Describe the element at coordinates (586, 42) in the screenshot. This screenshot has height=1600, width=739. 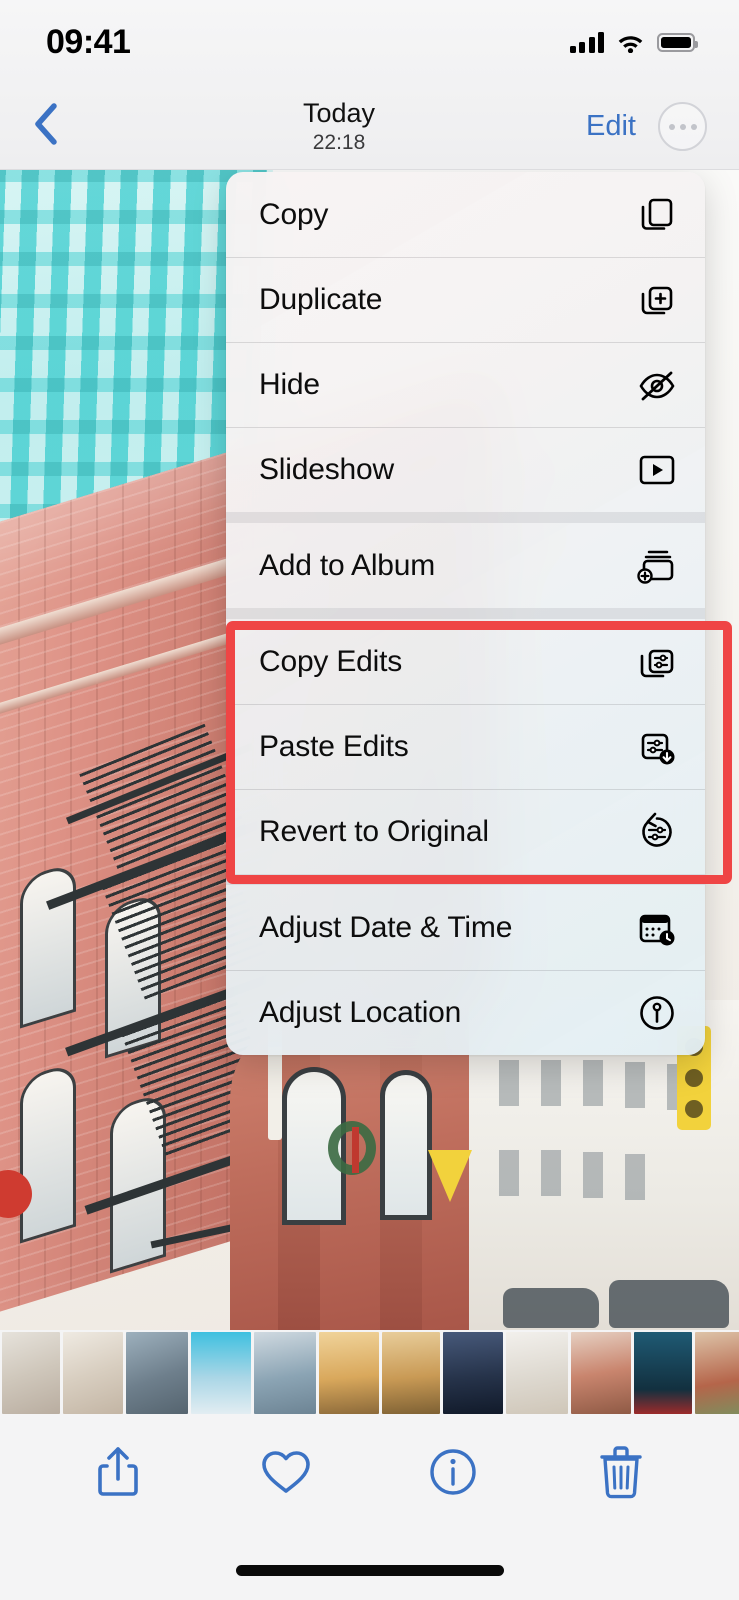
I see `signal-bars-icon` at that location.